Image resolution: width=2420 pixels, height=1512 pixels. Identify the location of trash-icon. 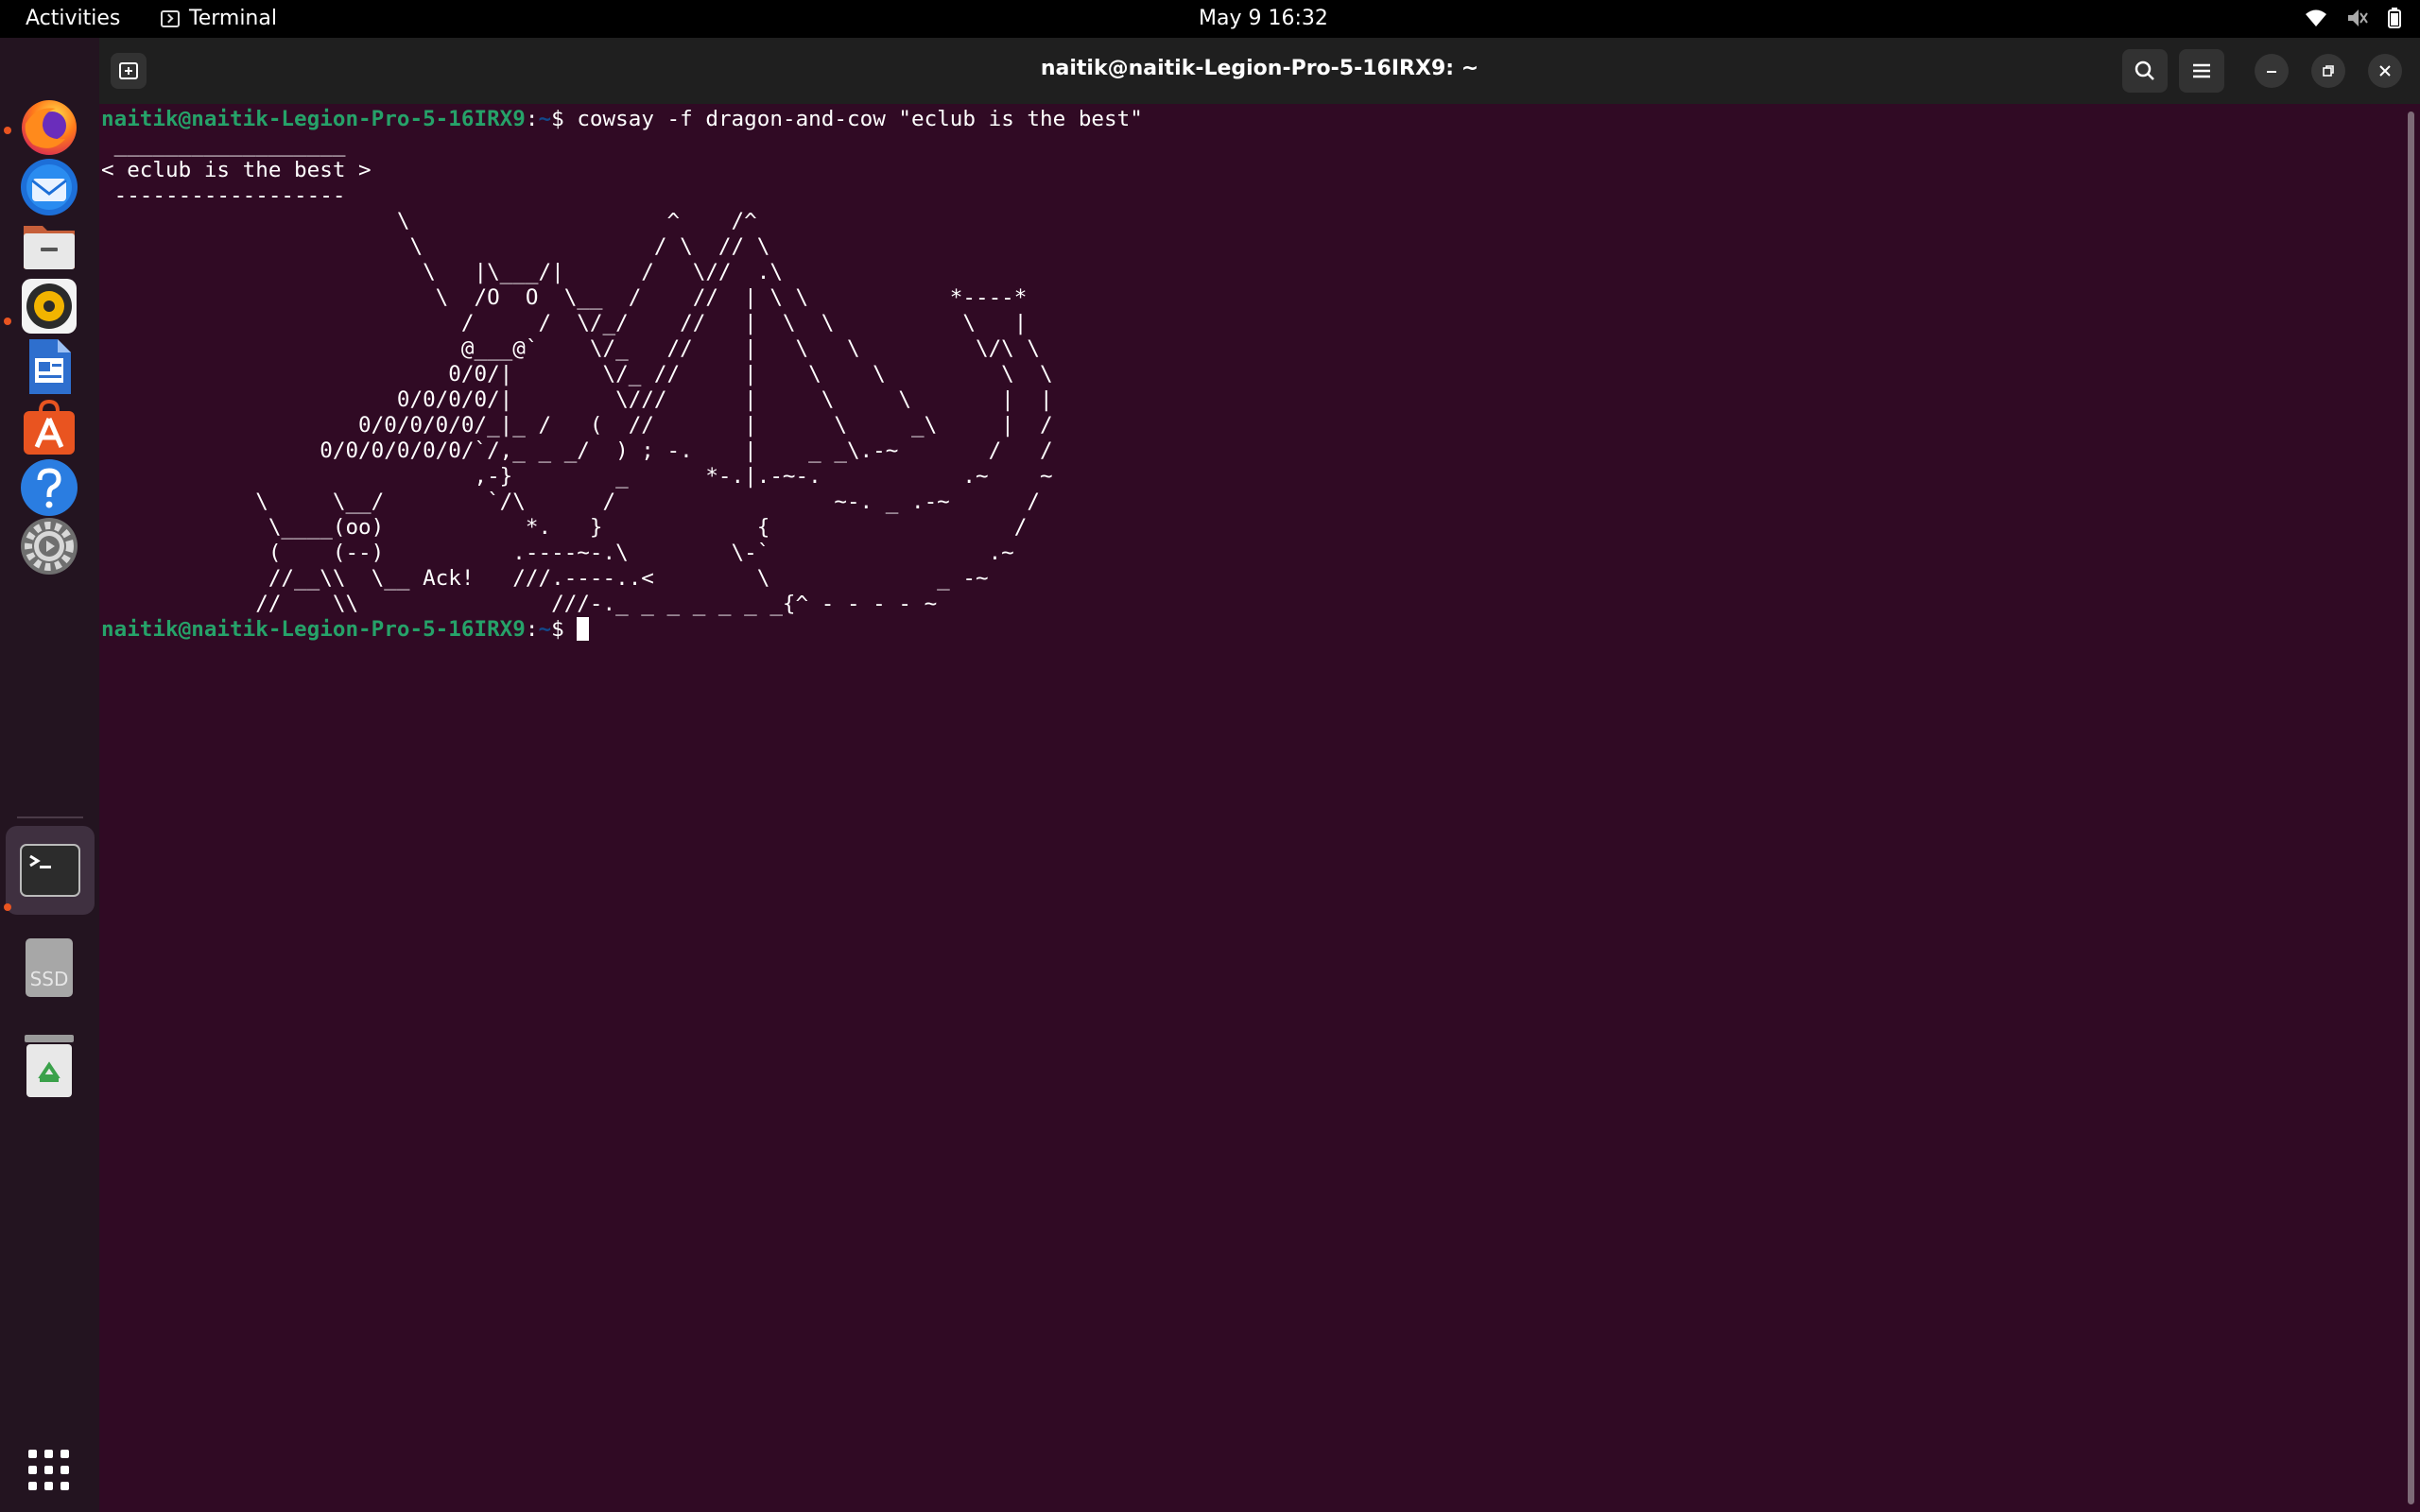
(49, 1066).